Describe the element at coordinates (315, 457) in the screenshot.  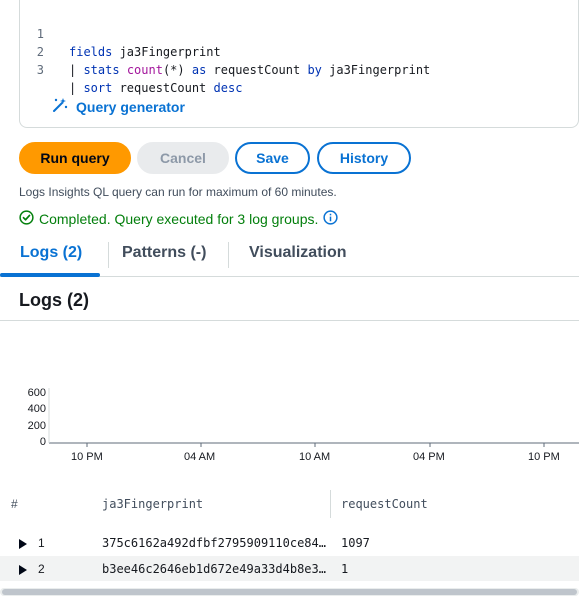
I see `x-tick-label: 10 AM` at that location.